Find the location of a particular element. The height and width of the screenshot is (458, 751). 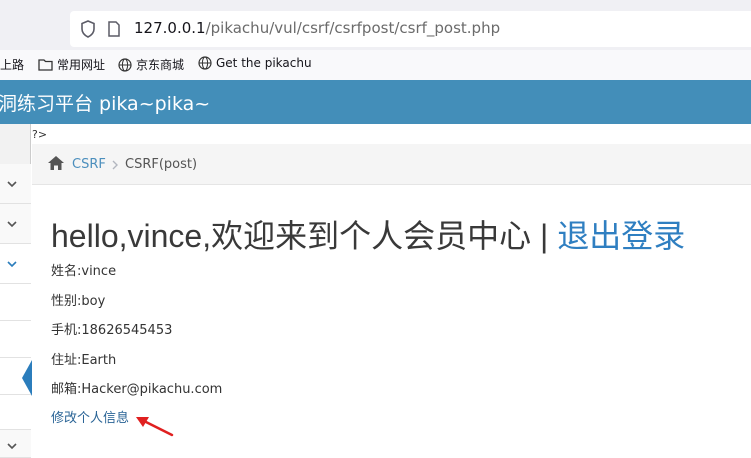

shield-icon is located at coordinates (88, 29).